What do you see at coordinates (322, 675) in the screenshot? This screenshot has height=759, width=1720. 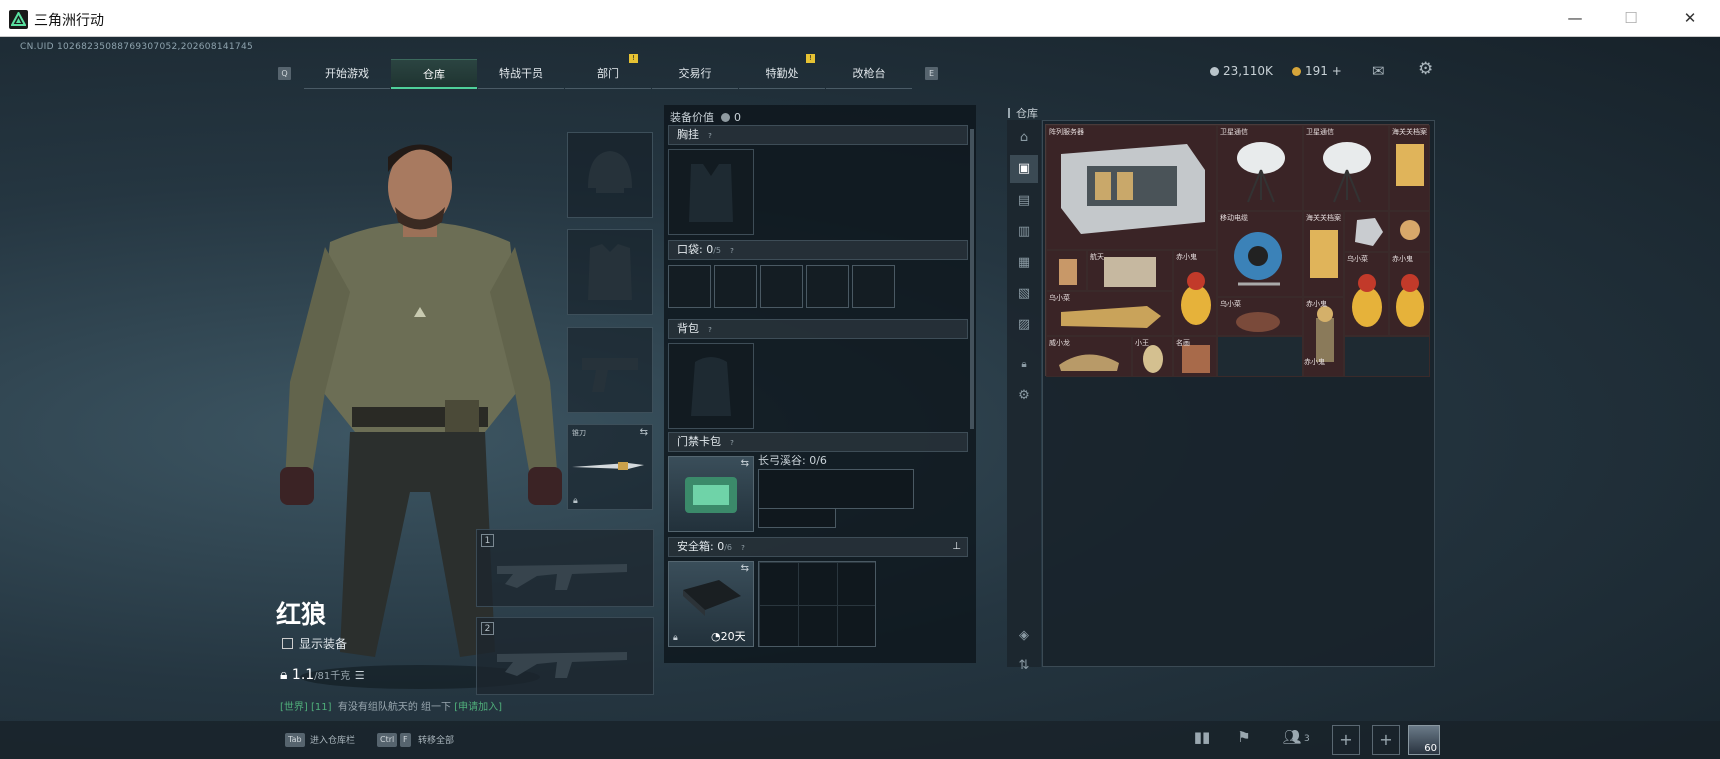 I see `carry-weight: 🔒︎ 1.1/81千克 ☰` at bounding box center [322, 675].